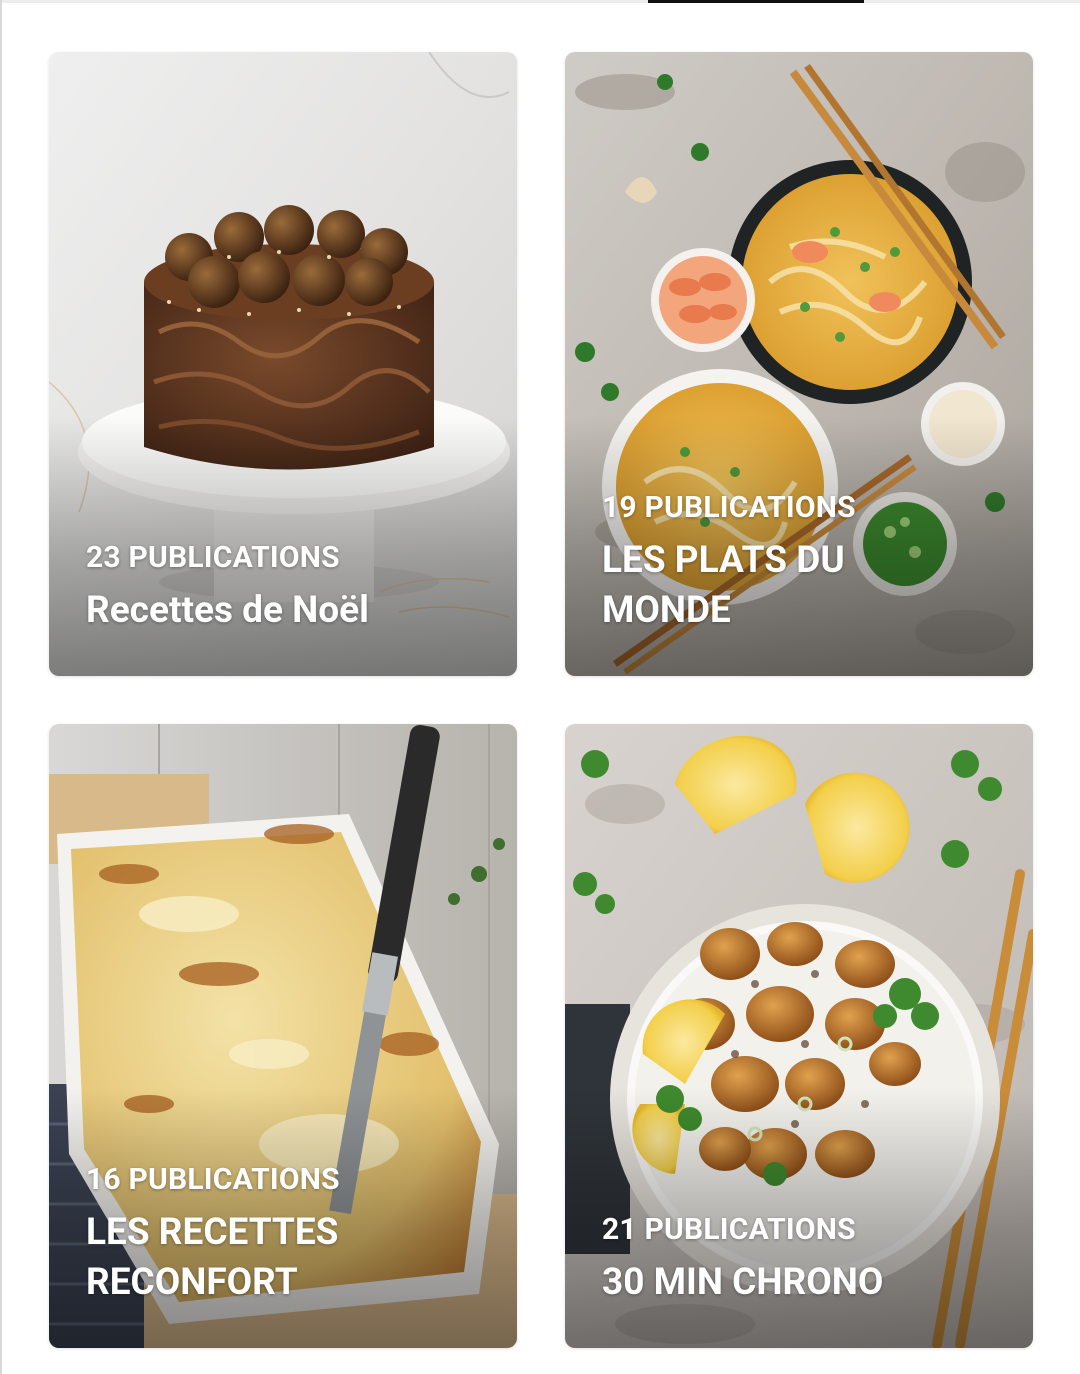 The width and height of the screenshot is (1080, 1374). Describe the element at coordinates (540, 1) in the screenshot. I see `top-divider` at that location.